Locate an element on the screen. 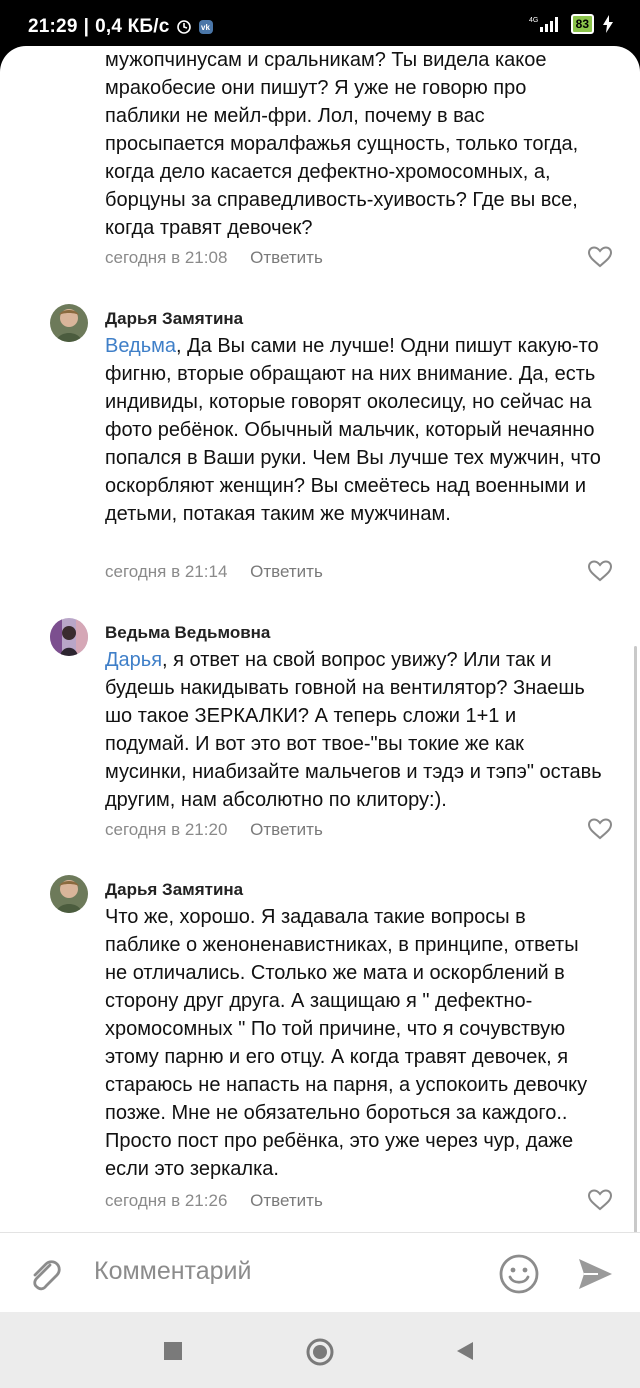 This screenshot has width=640, height=1388. comment-author: Ведьма Ведьмовна is located at coordinates (187, 633).